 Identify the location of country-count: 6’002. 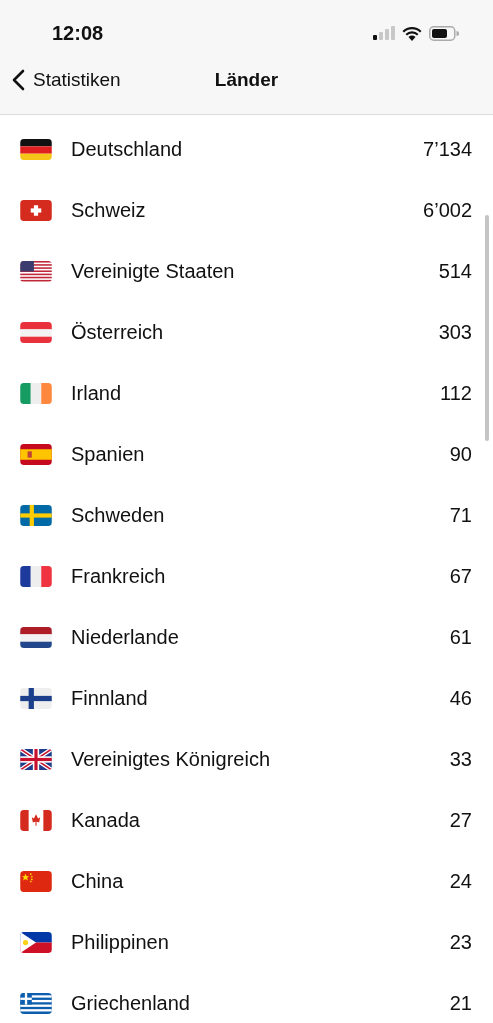
(447, 210).